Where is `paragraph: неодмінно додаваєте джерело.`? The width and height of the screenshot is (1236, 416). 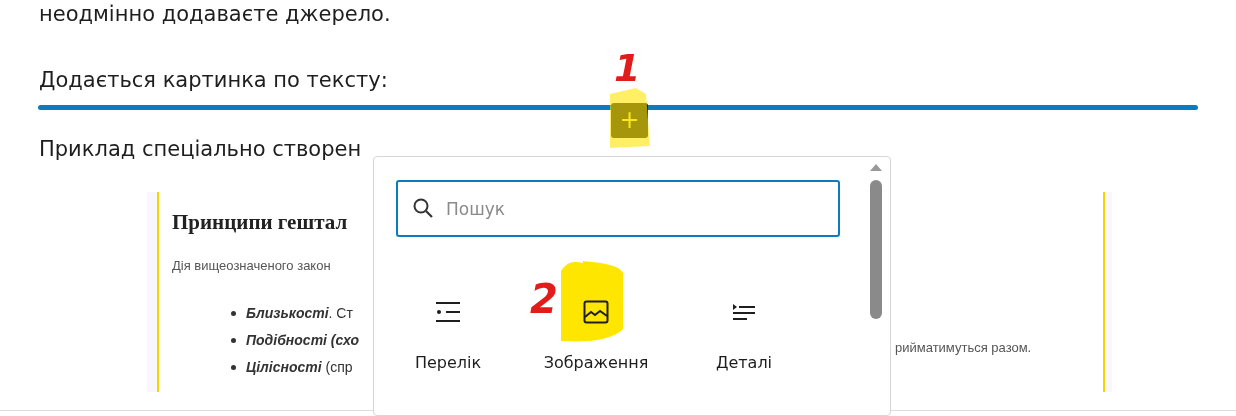
paragraph: неодмінно додаваєте джерело. is located at coordinates (215, 14).